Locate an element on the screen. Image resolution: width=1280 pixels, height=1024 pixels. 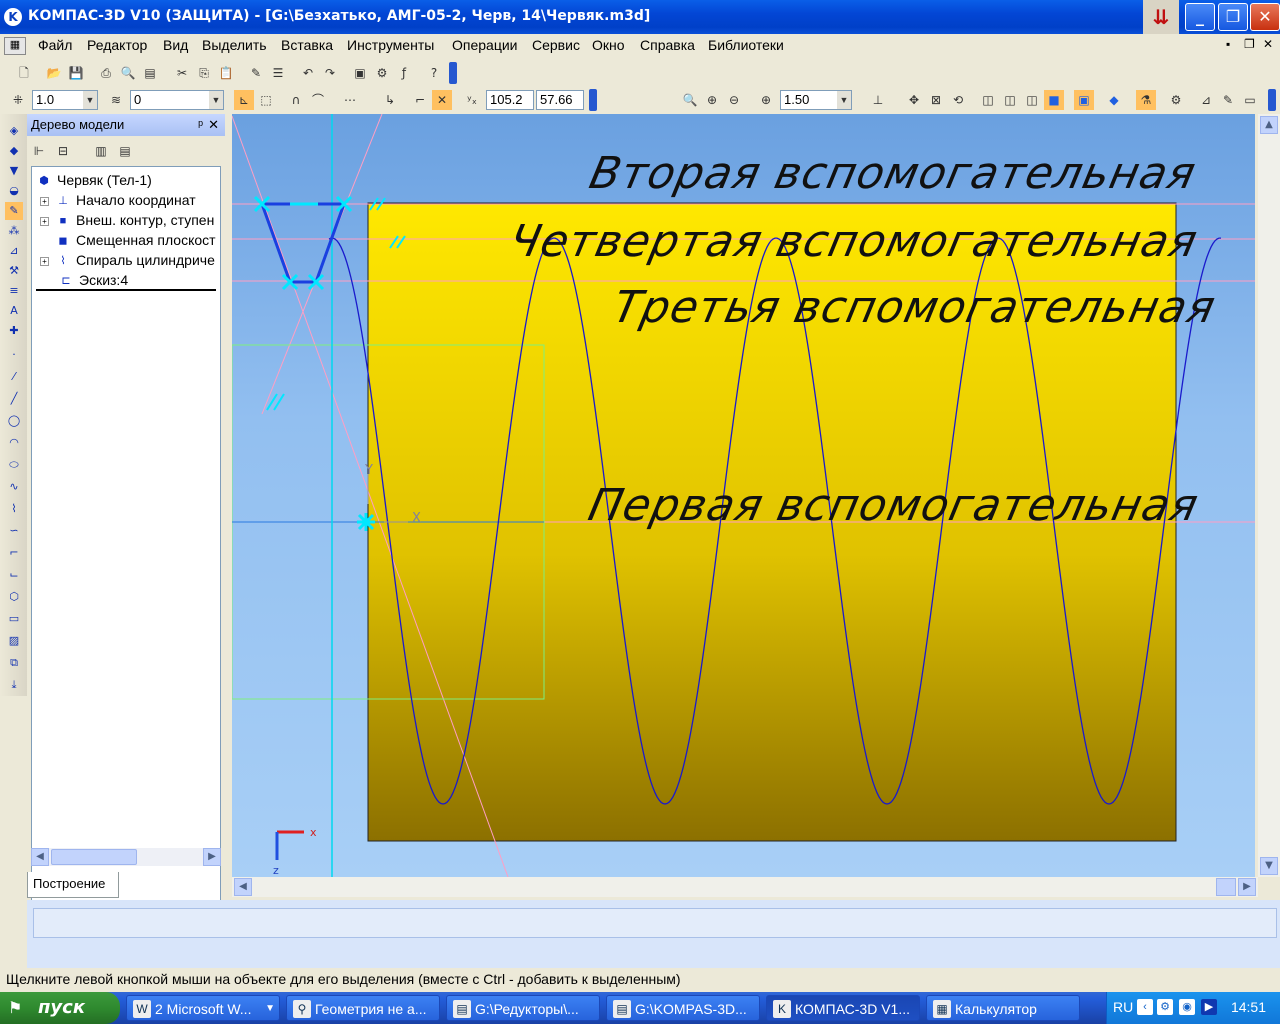
spec-icon: ≡ is located at coordinates (14, 291).